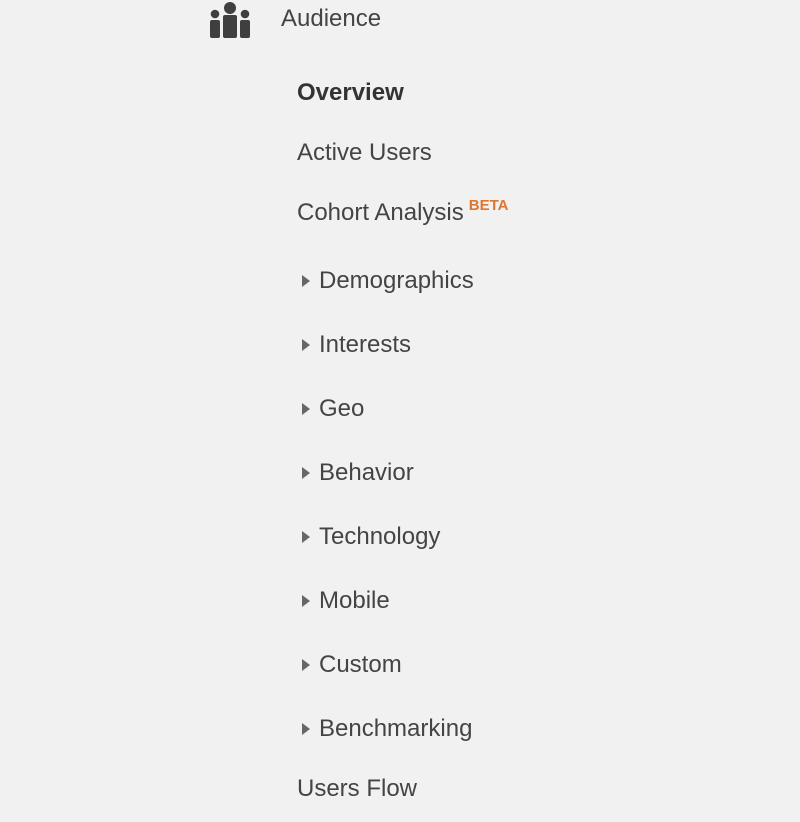 This screenshot has height=822, width=800. I want to click on nav-item-label: Behavior, so click(366, 472).